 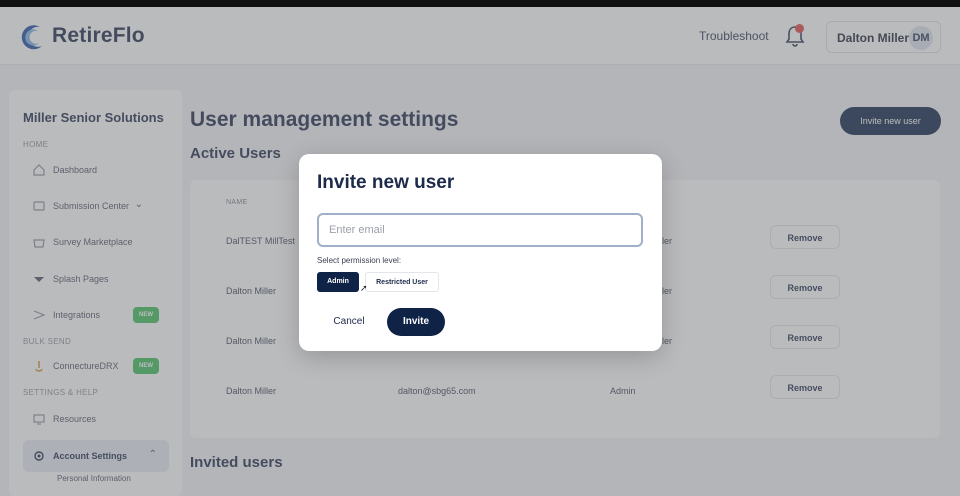 What do you see at coordinates (480, 3) in the screenshot?
I see `window-top-strip` at bounding box center [480, 3].